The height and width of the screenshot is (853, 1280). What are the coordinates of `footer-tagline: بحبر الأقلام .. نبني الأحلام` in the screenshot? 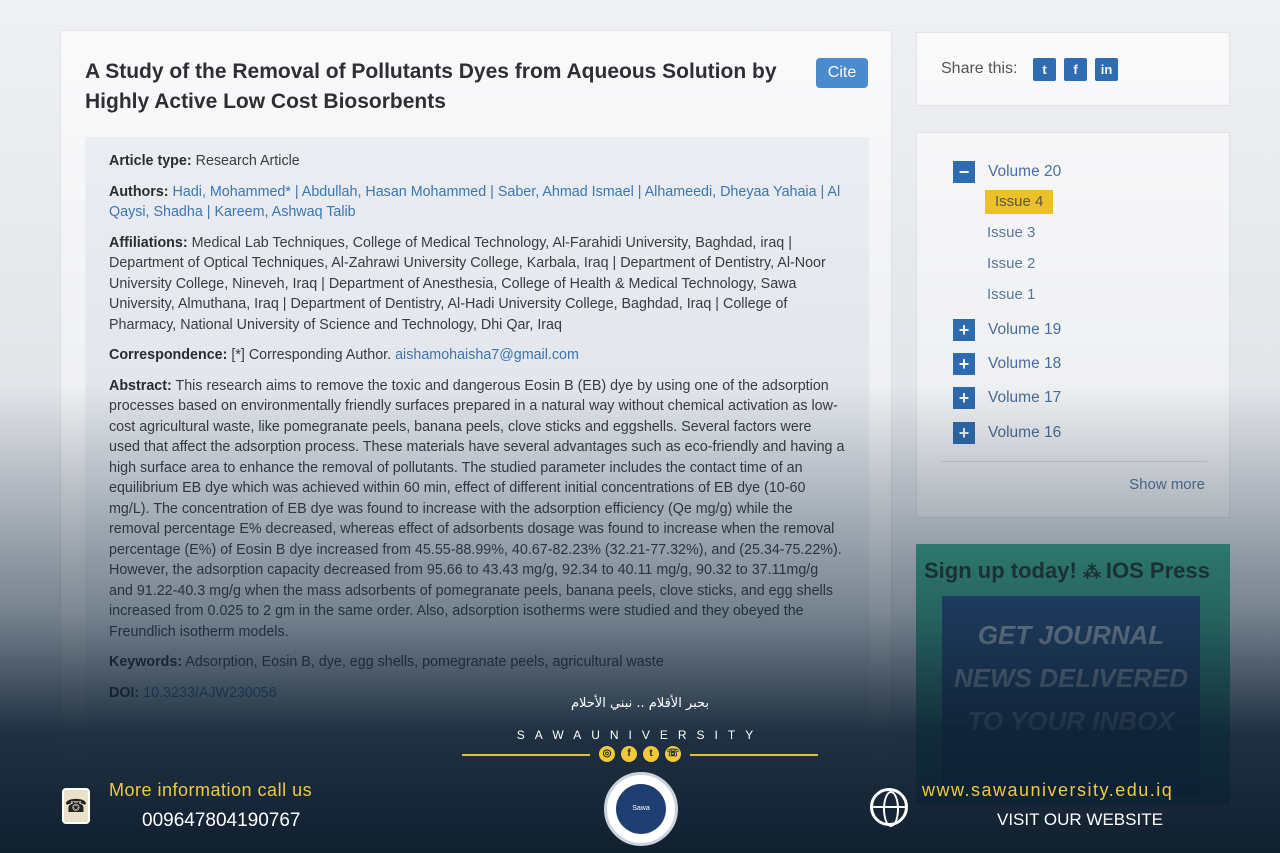 It's located at (640, 703).